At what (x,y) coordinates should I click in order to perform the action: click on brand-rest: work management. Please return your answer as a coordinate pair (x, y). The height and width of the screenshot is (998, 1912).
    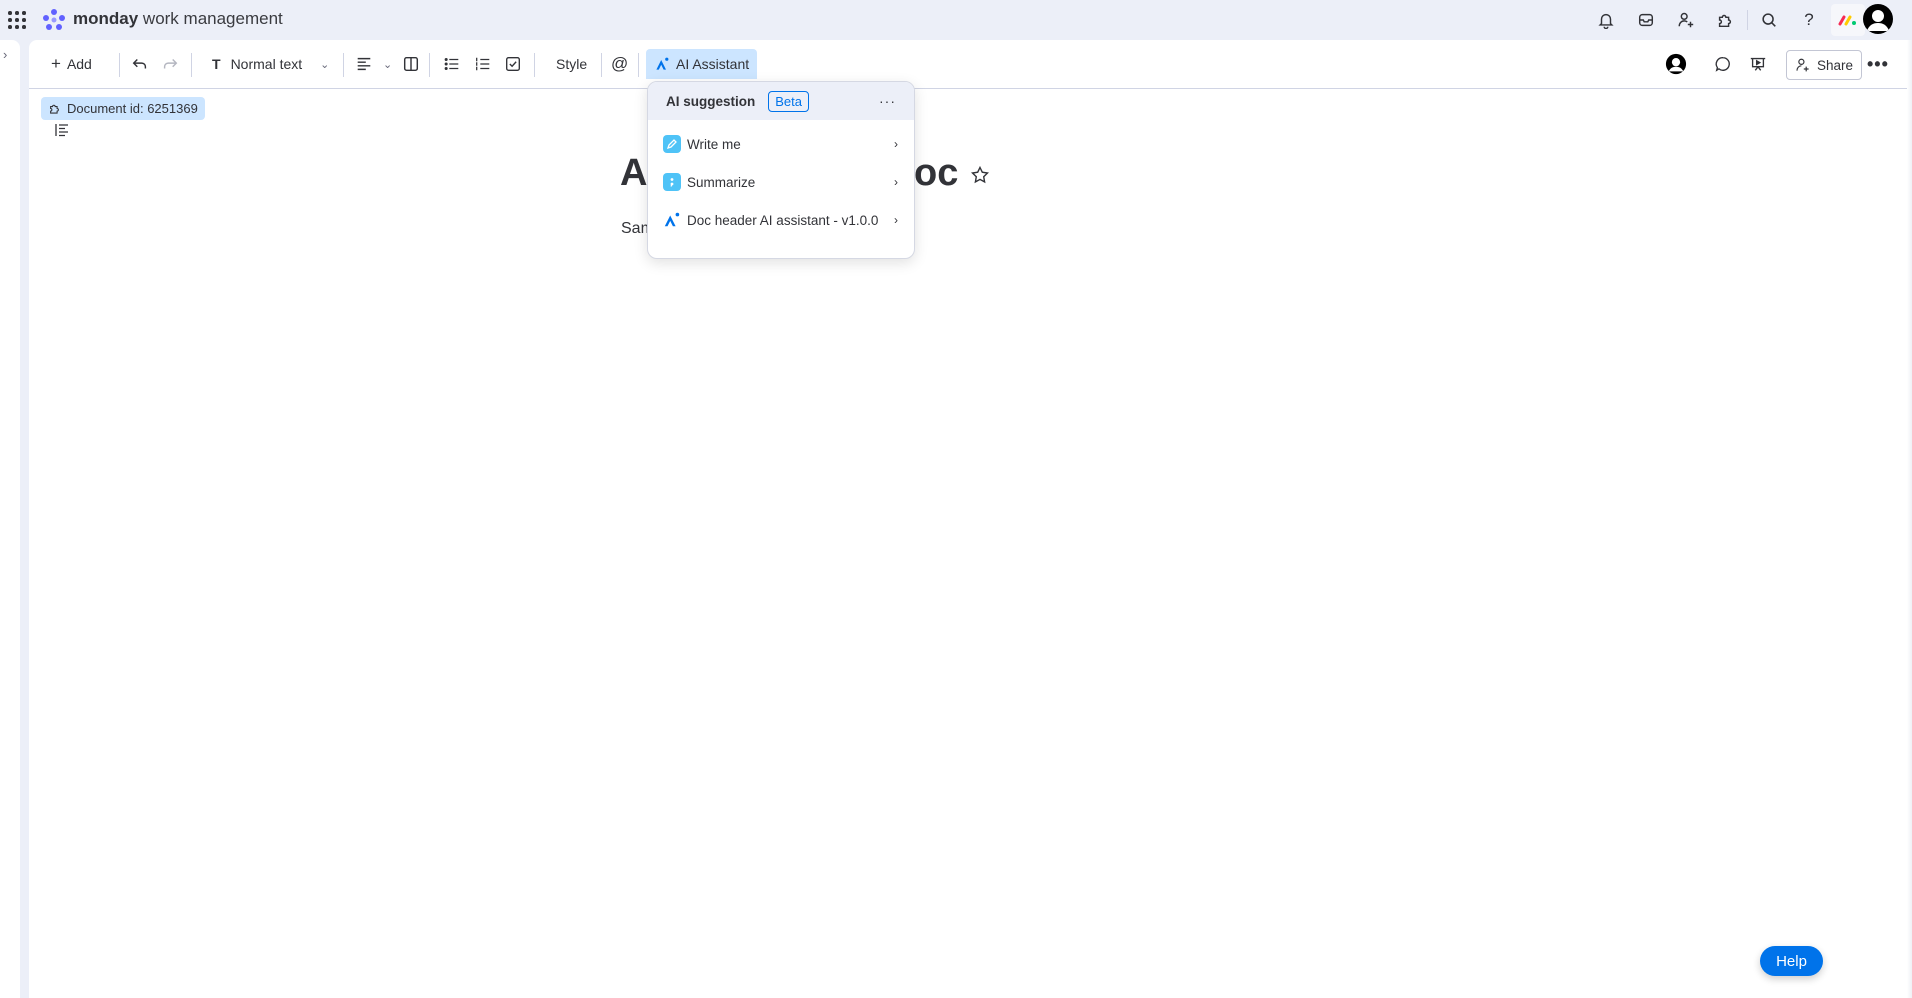
    Looking at the image, I should click on (210, 18).